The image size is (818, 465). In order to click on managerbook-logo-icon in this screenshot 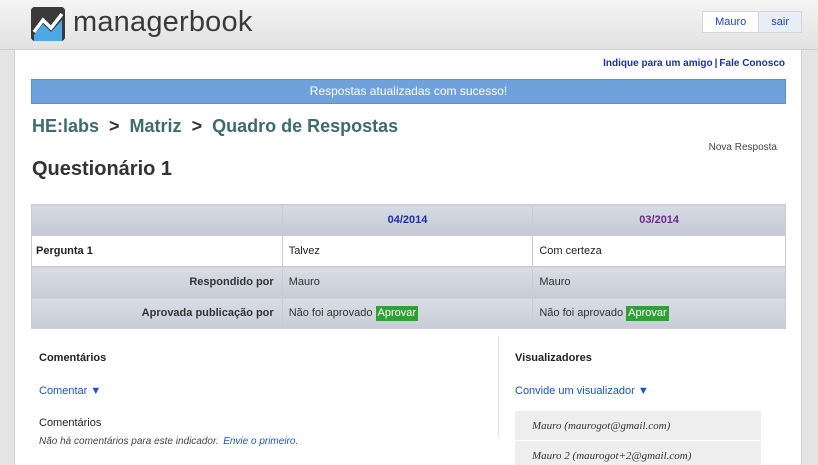, I will do `click(48, 24)`.